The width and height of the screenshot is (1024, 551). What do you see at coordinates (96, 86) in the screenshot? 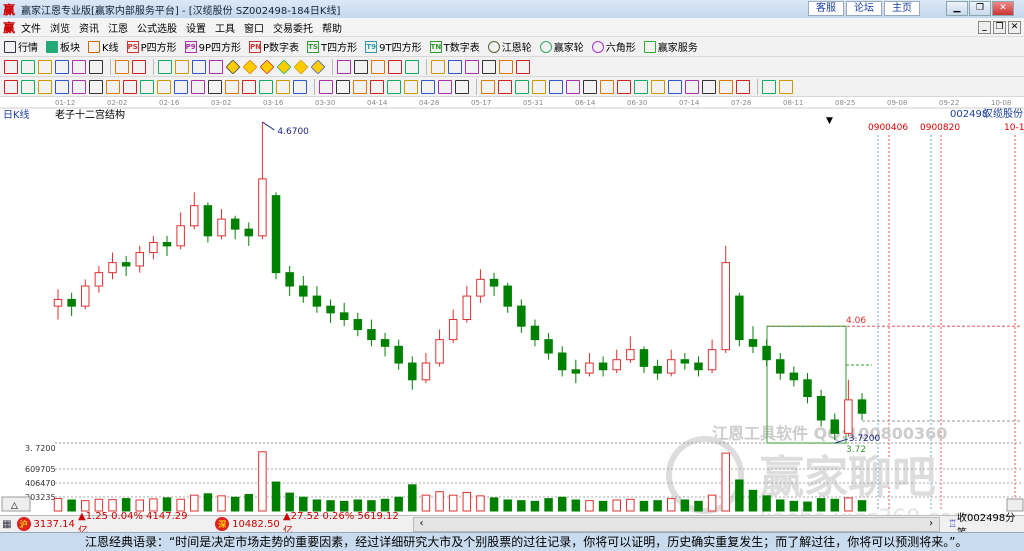
I see `spiral-icon` at bounding box center [96, 86].